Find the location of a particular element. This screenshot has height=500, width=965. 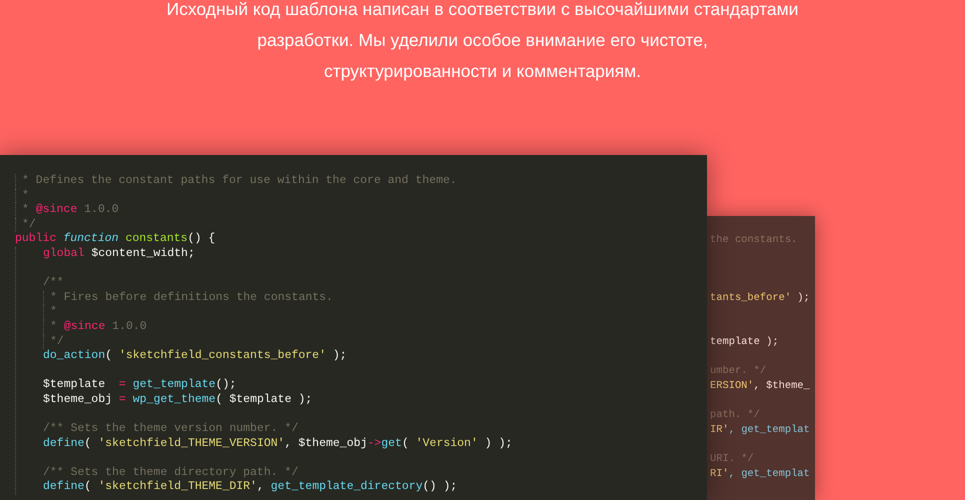

code-line: do_action( 'sketchfield_constants_before' ); is located at coordinates (195, 355).